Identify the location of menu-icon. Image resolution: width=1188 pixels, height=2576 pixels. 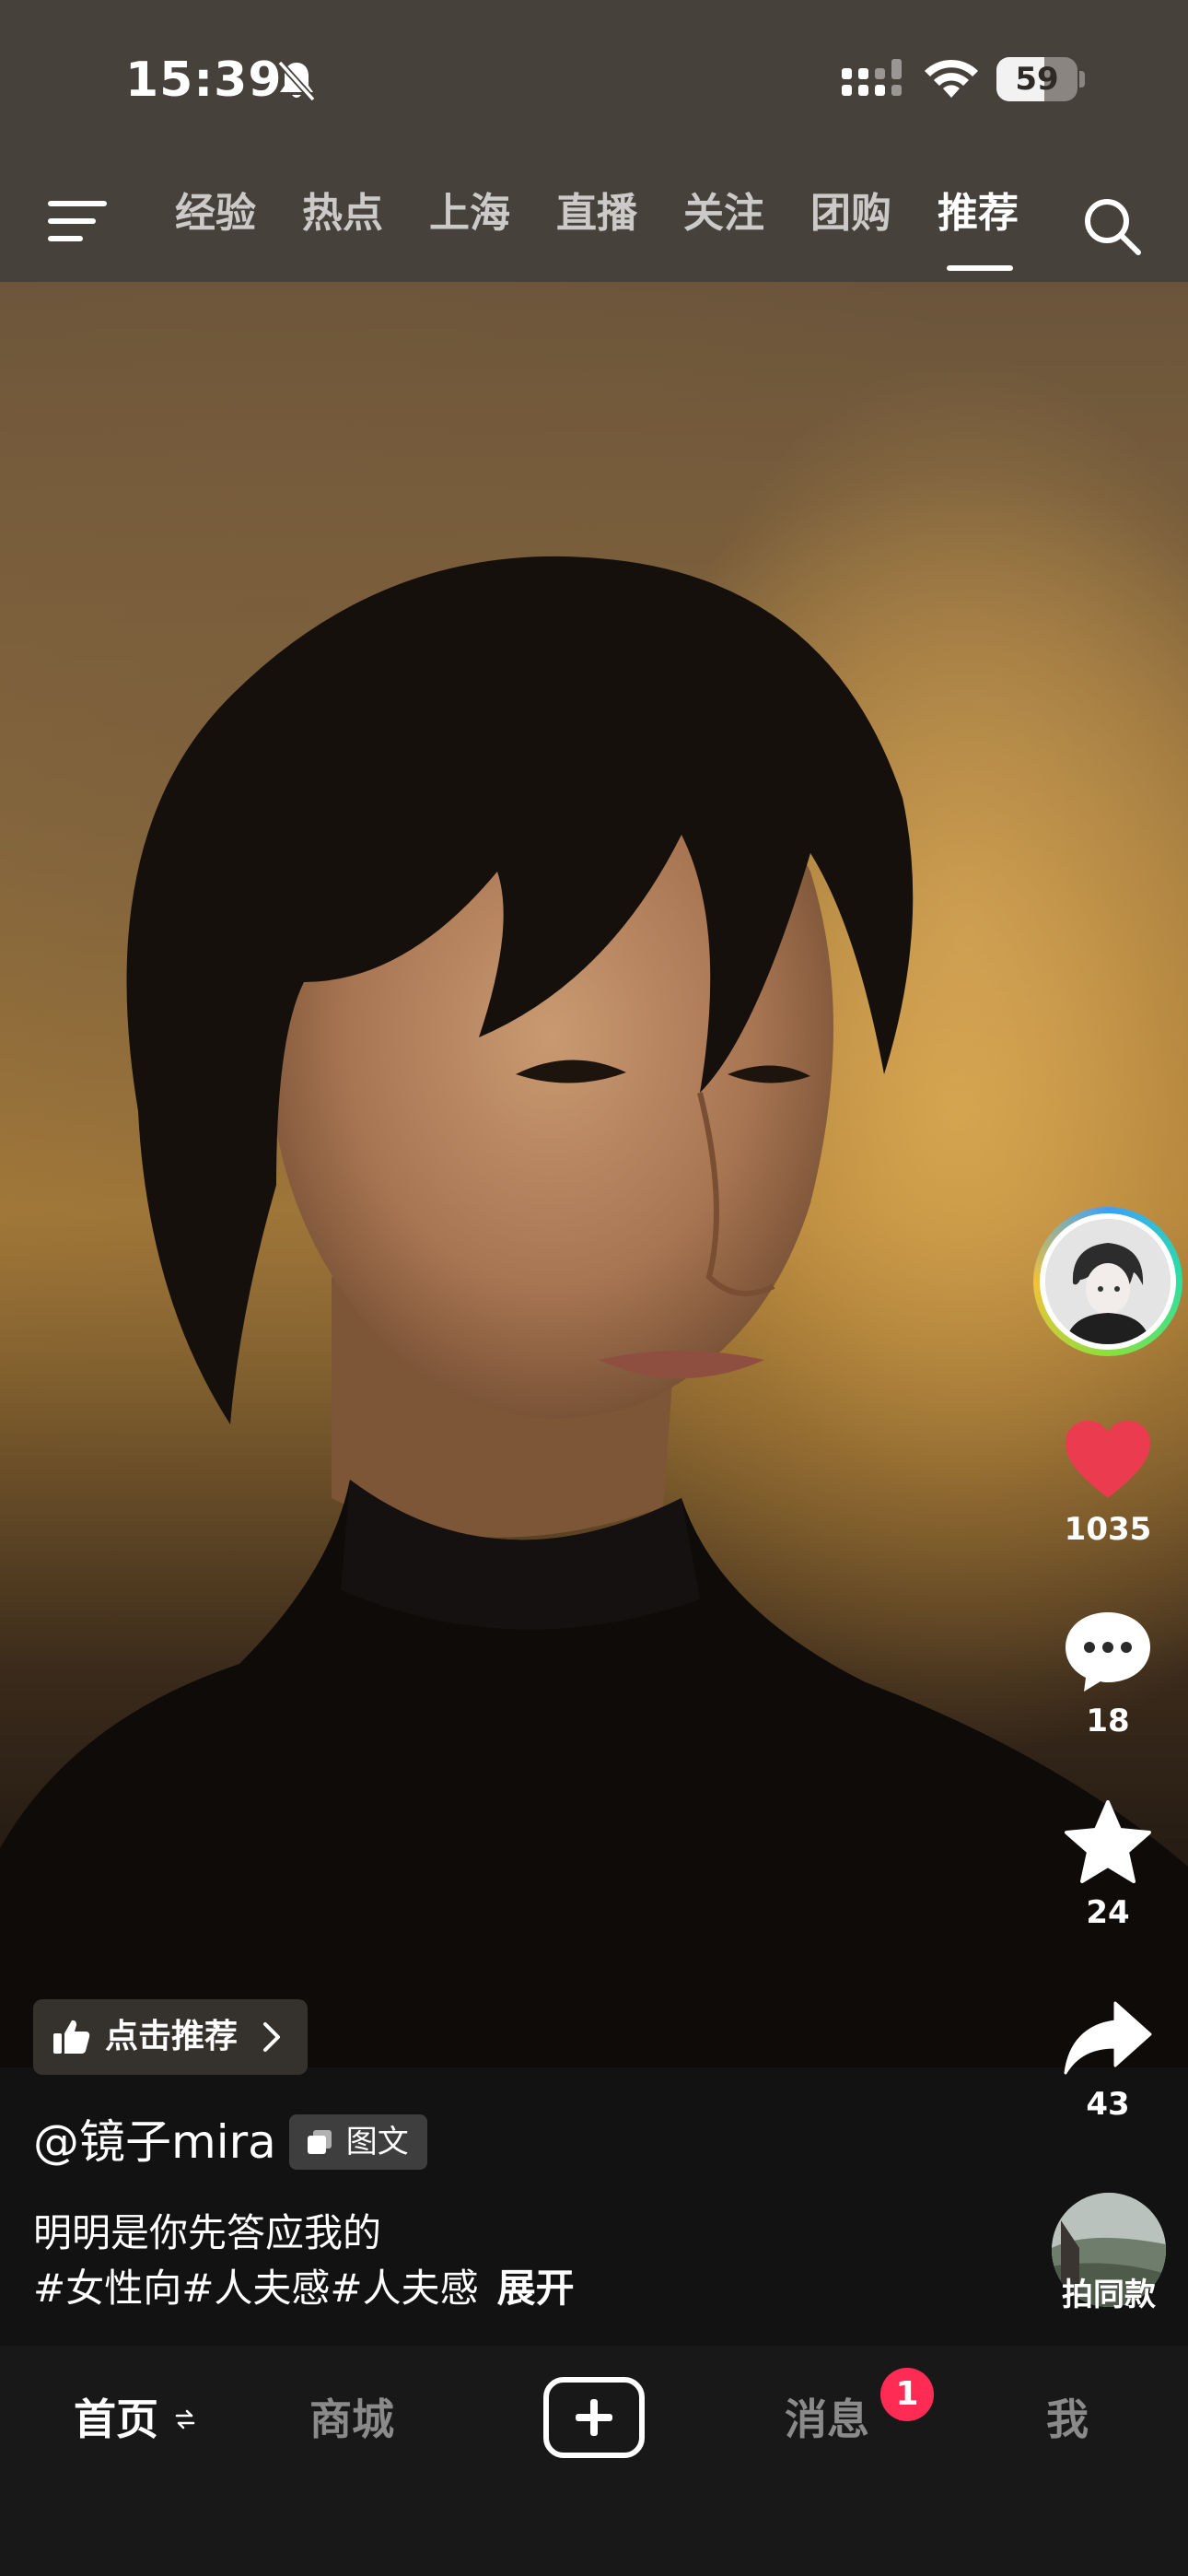
(77, 221).